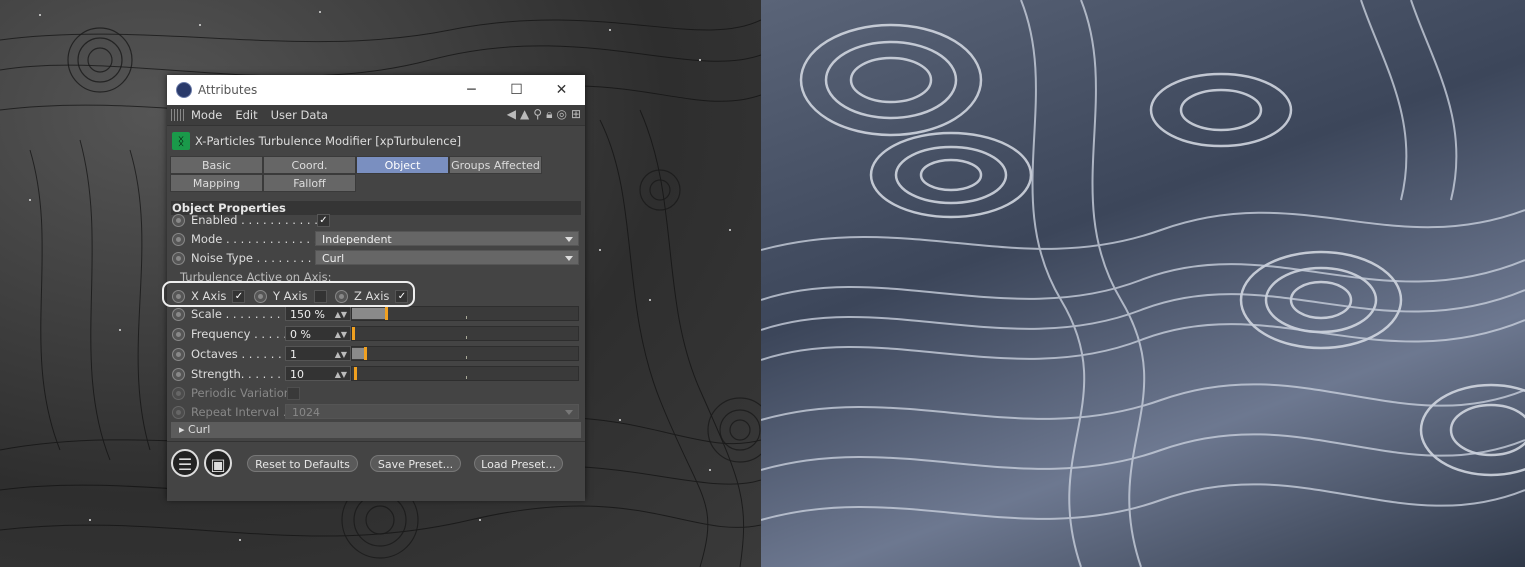 Image resolution: width=1525 pixels, height=567 pixels. What do you see at coordinates (218, 463) in the screenshot?
I see `camera-icon: ▣` at bounding box center [218, 463].